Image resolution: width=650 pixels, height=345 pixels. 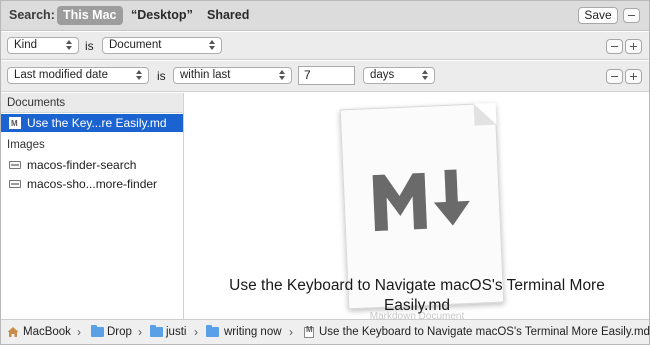 What do you see at coordinates (421, 200) in the screenshot?
I see `markdown-logo-icon` at bounding box center [421, 200].